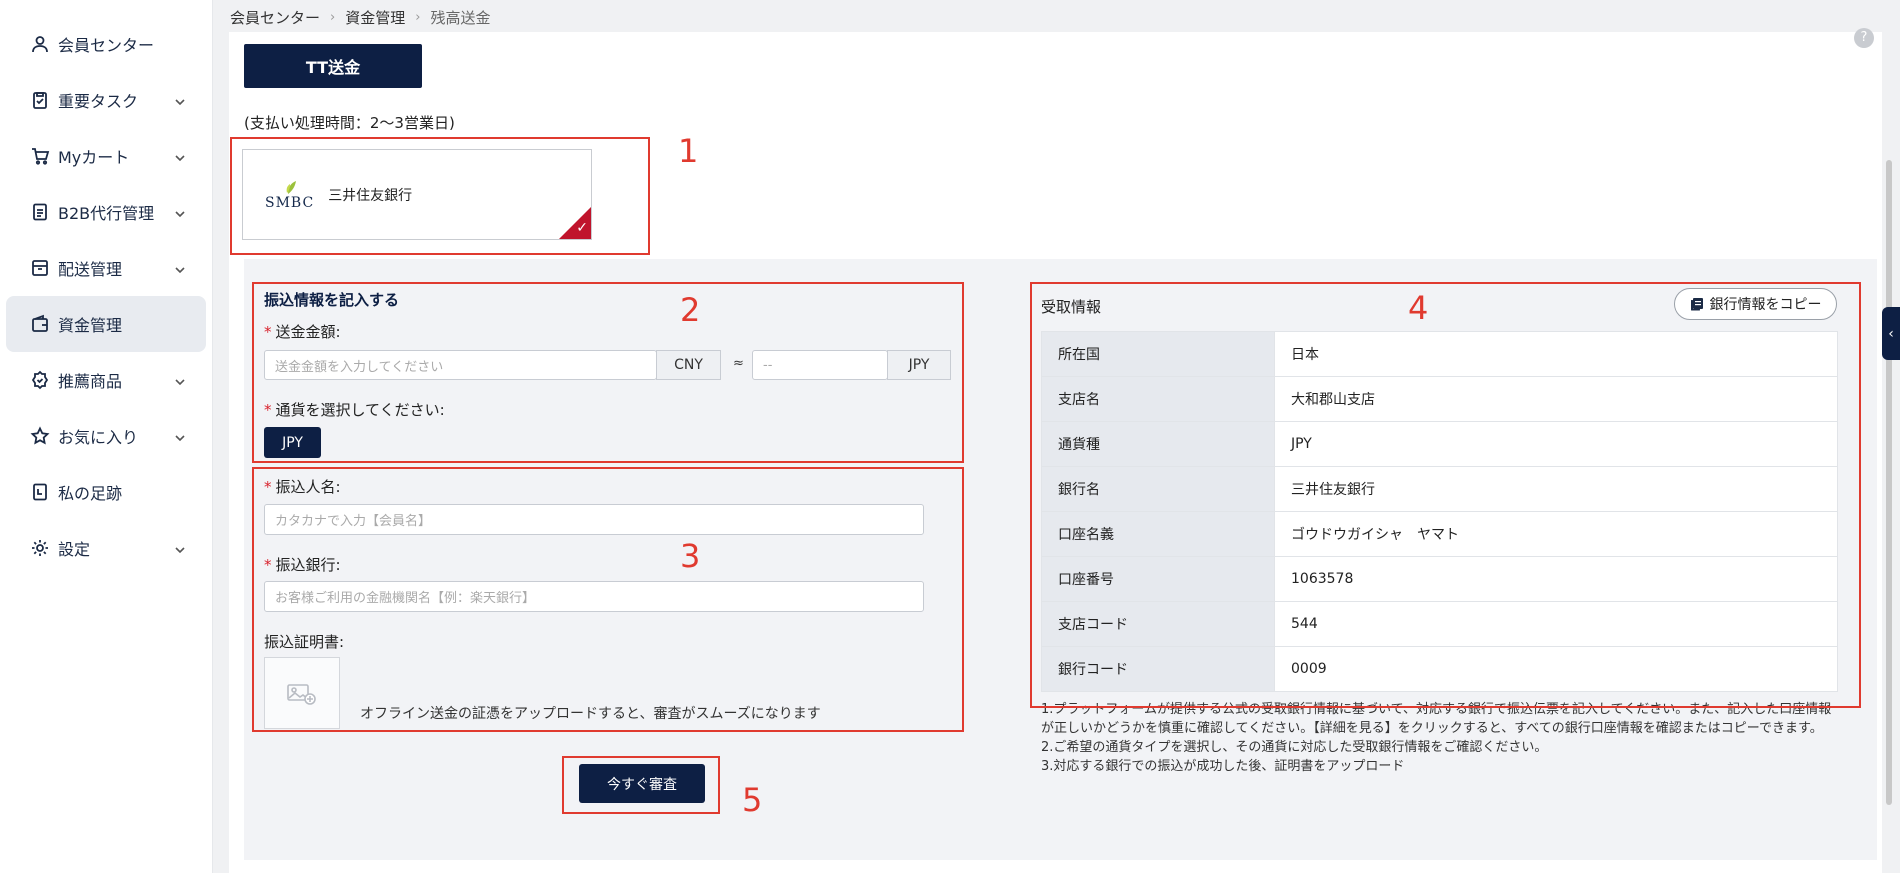  Describe the element at coordinates (40, 156) in the screenshot. I see `cart-icon` at that location.